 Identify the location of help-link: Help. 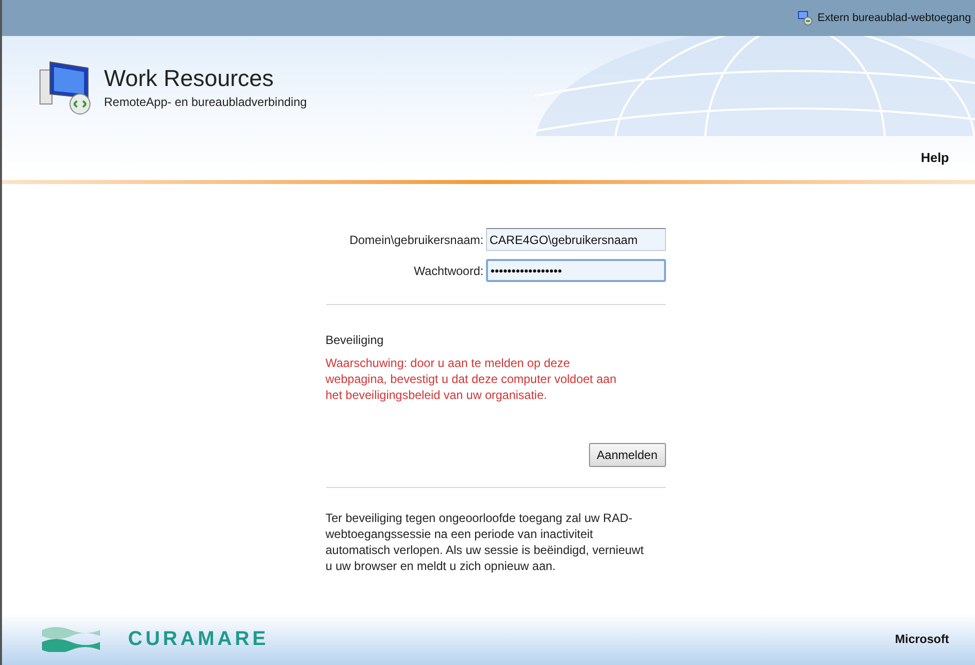
(934, 158).